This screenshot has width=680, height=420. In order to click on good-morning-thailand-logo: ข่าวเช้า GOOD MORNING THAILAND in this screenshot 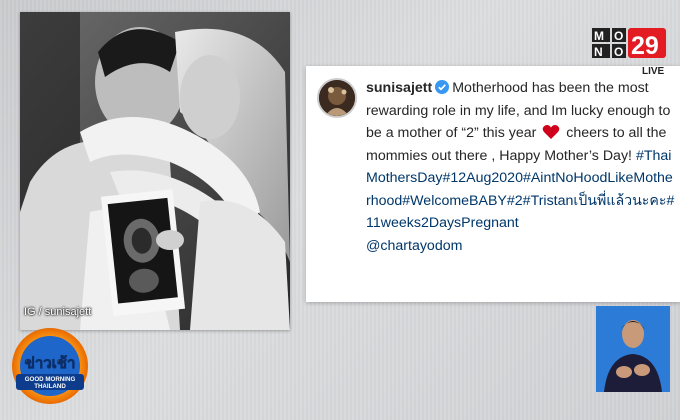, I will do `click(50, 366)`.